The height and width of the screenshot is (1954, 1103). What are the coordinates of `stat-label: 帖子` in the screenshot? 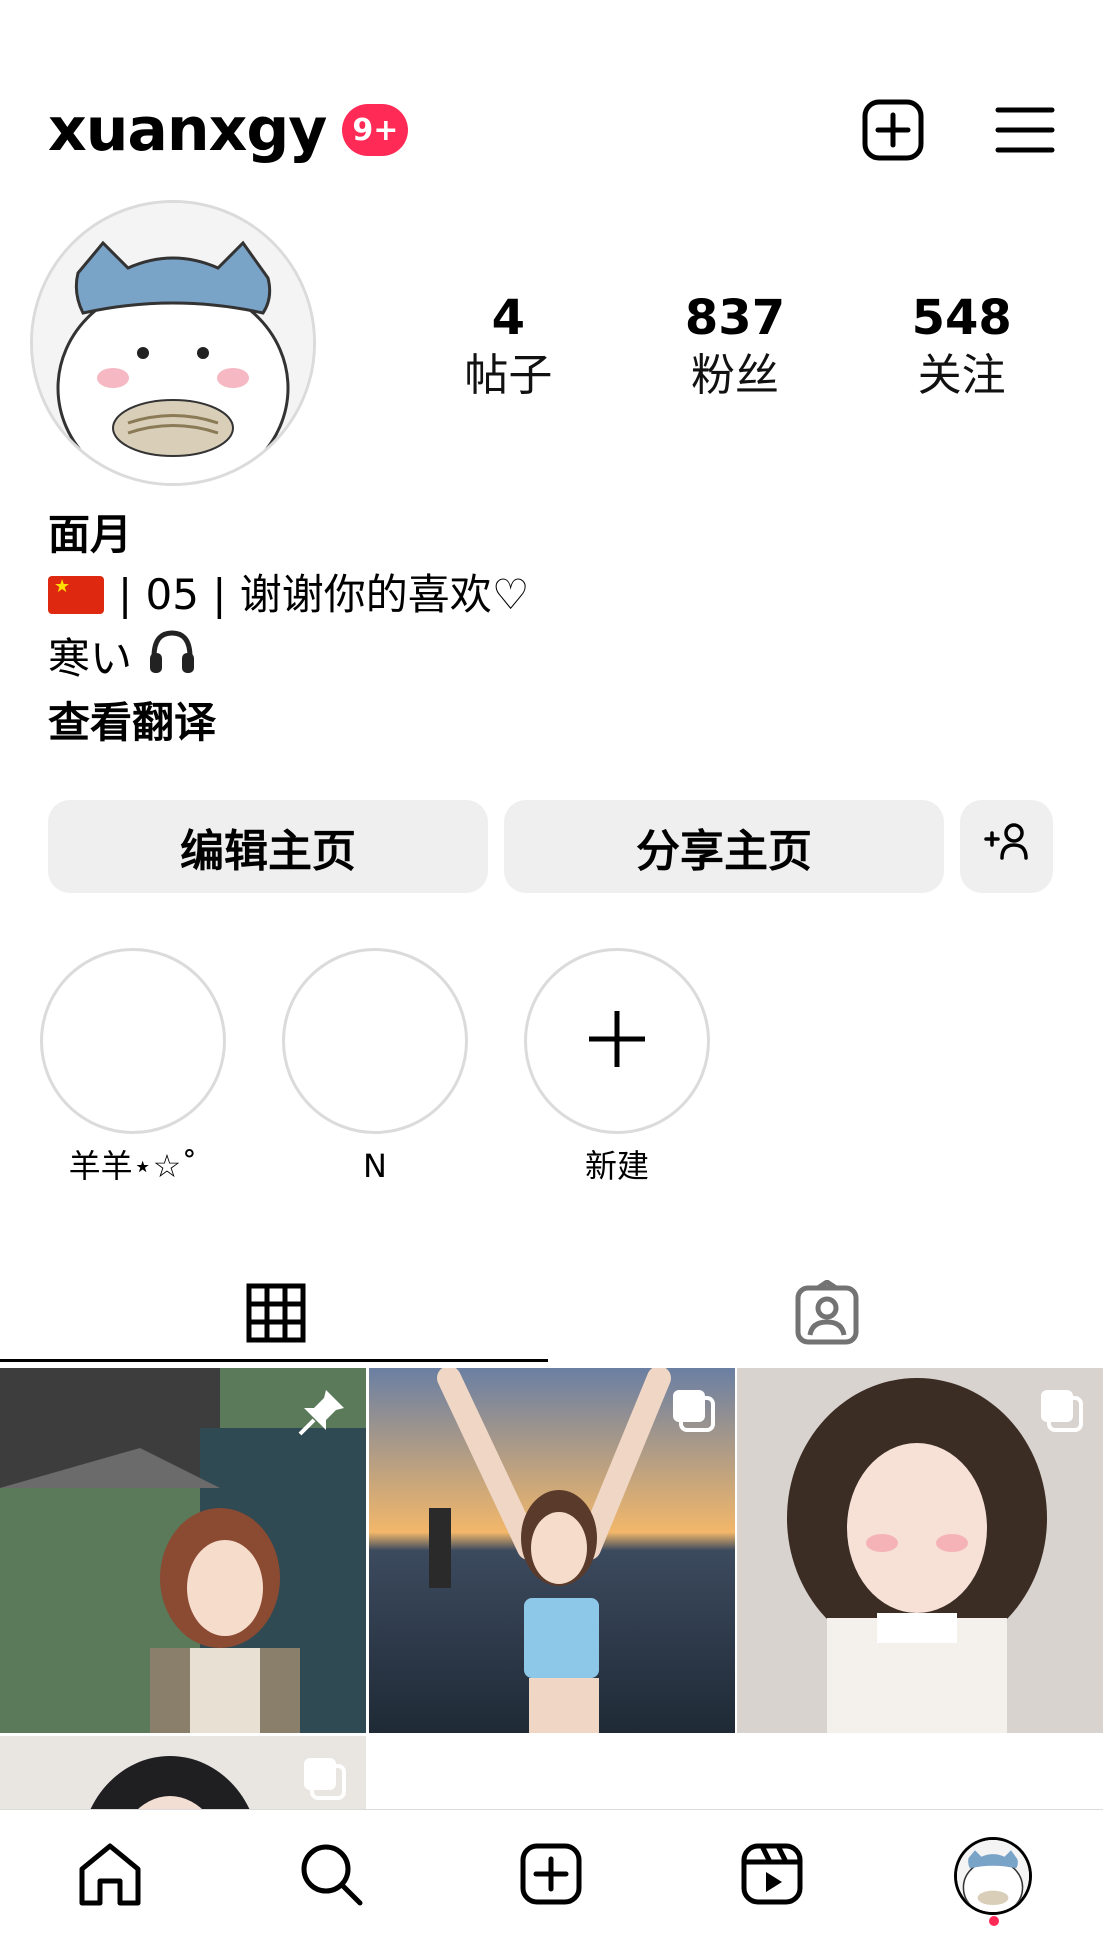 It's located at (508, 375).